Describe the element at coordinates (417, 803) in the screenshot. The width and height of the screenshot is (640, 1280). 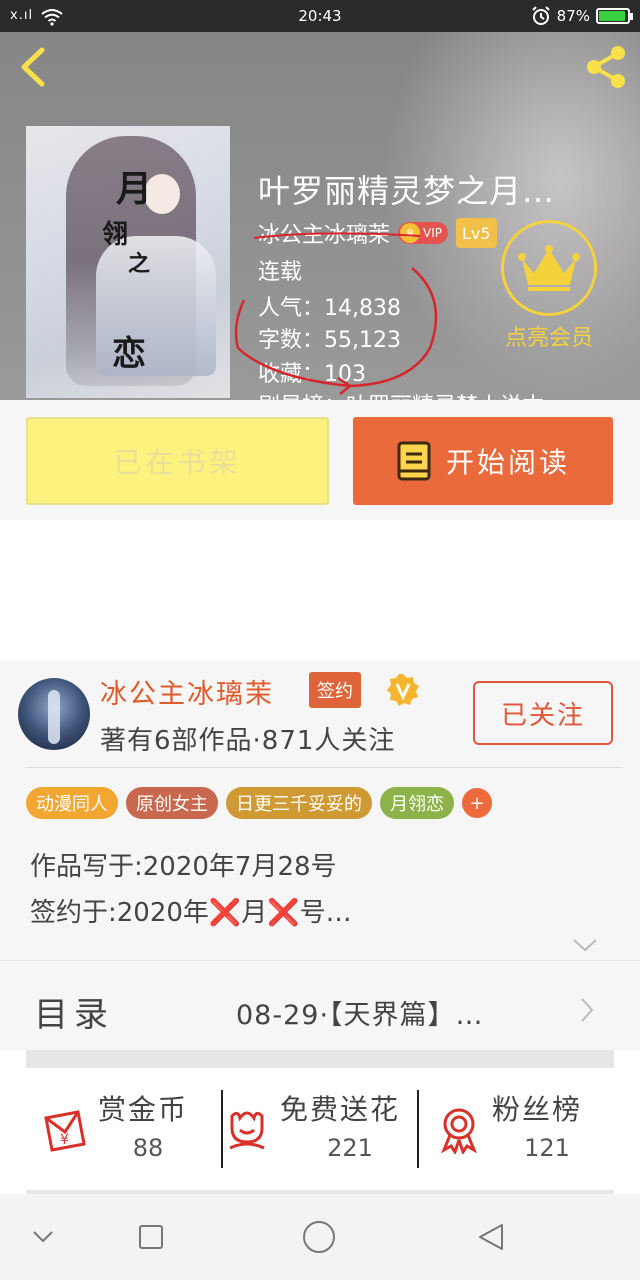
I see `tag-chip: 月翎恋` at that location.